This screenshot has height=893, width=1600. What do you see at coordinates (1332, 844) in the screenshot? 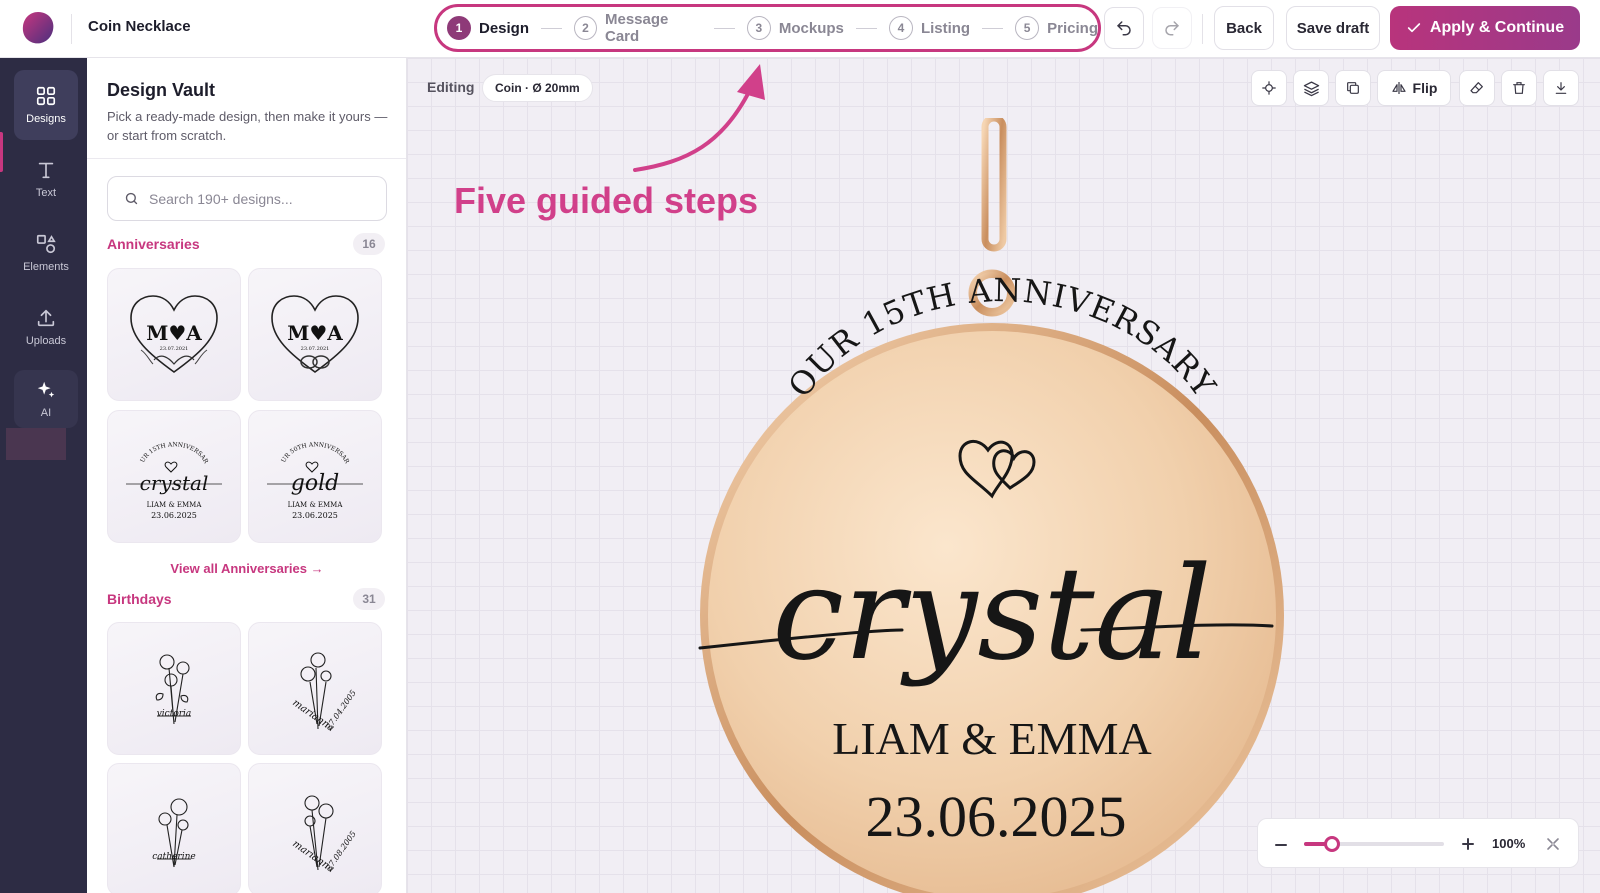
I see `zoom-slider-thumb` at bounding box center [1332, 844].